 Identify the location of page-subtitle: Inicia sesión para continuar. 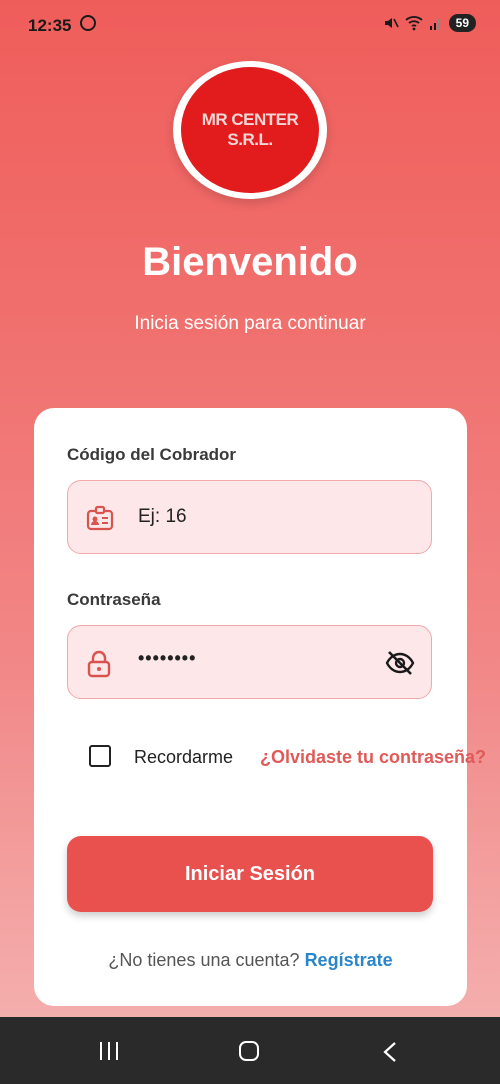
(250, 323).